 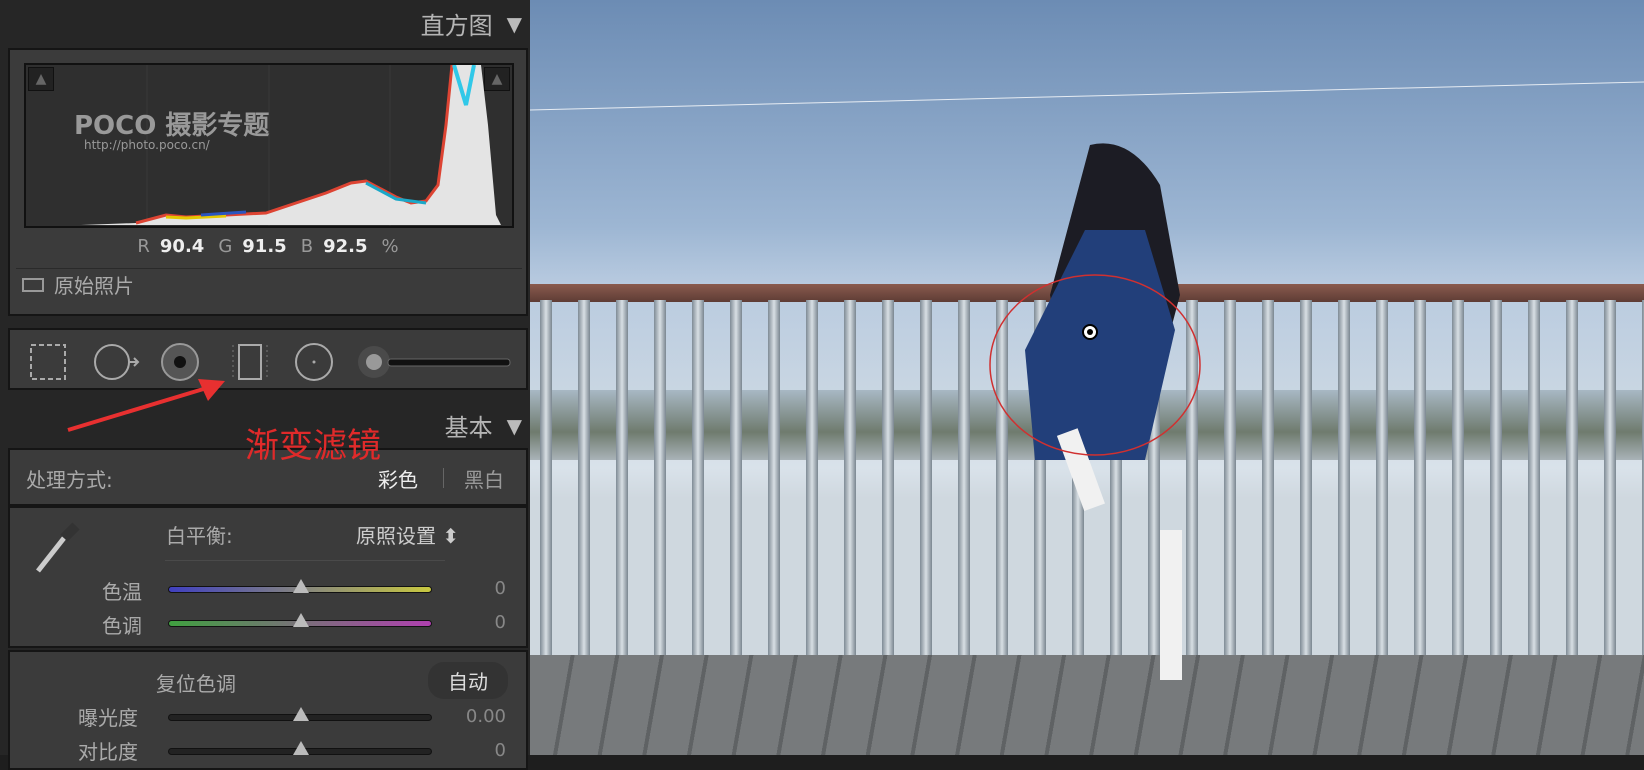 I want to click on temp-slider, so click(x=300, y=586).